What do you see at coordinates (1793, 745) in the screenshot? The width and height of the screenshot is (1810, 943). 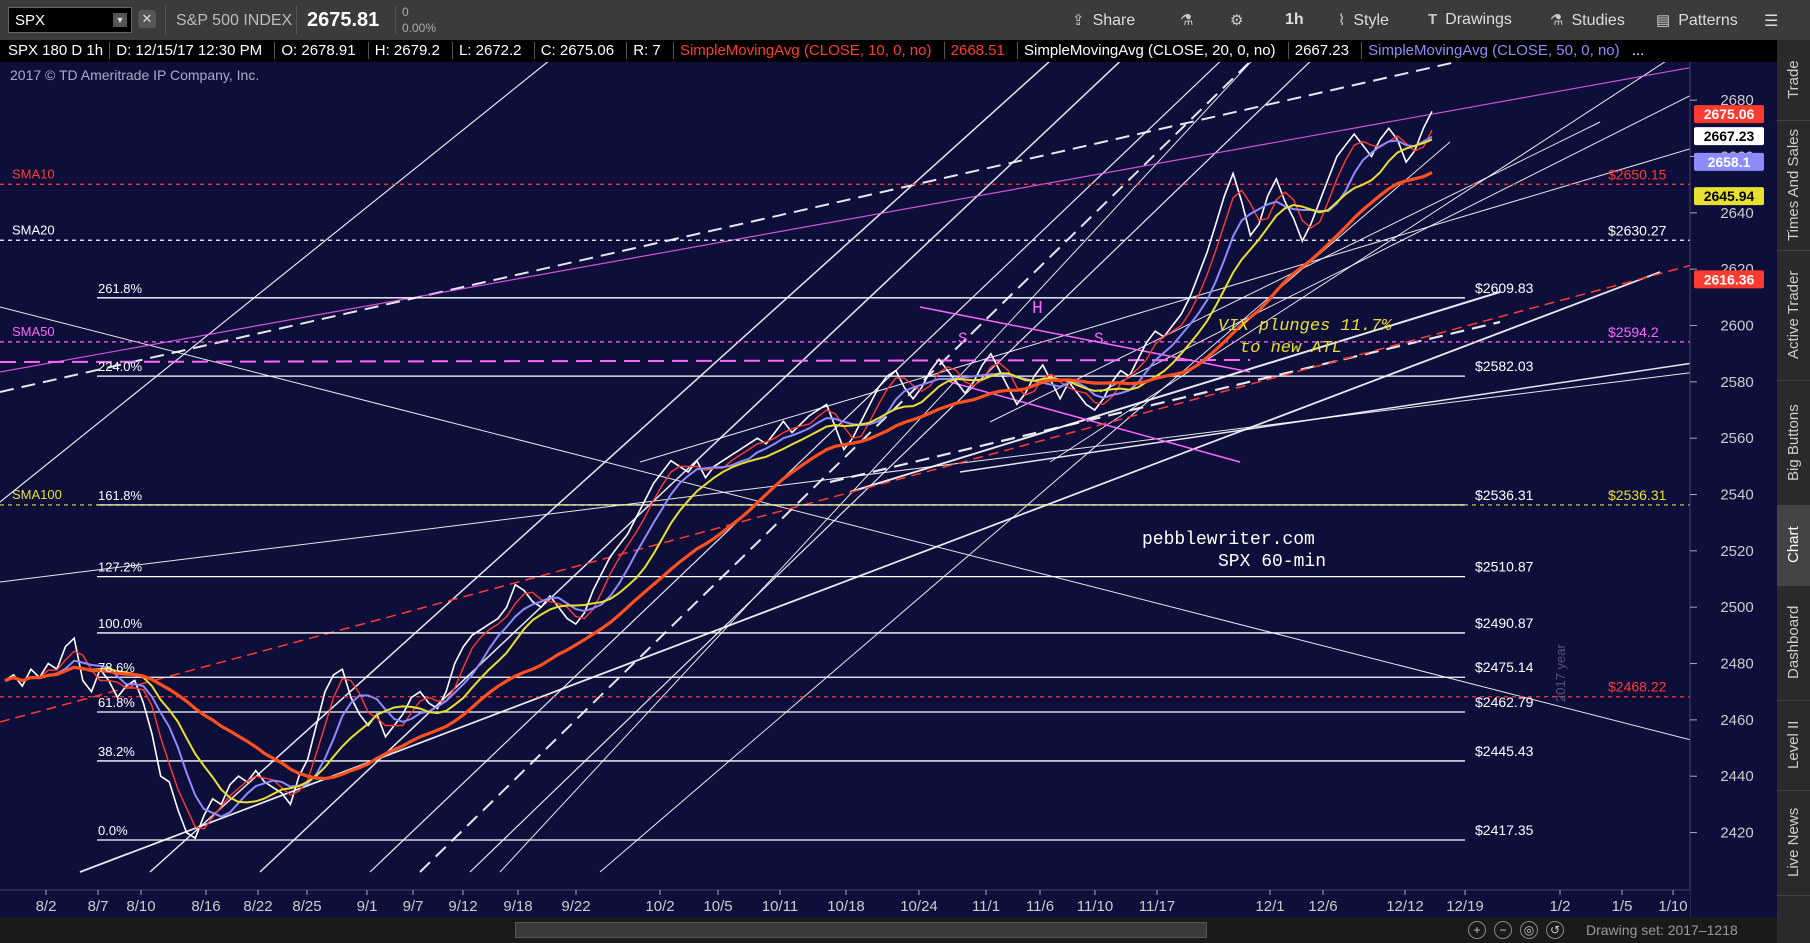 I see `tab-level-ii: Level II` at bounding box center [1793, 745].